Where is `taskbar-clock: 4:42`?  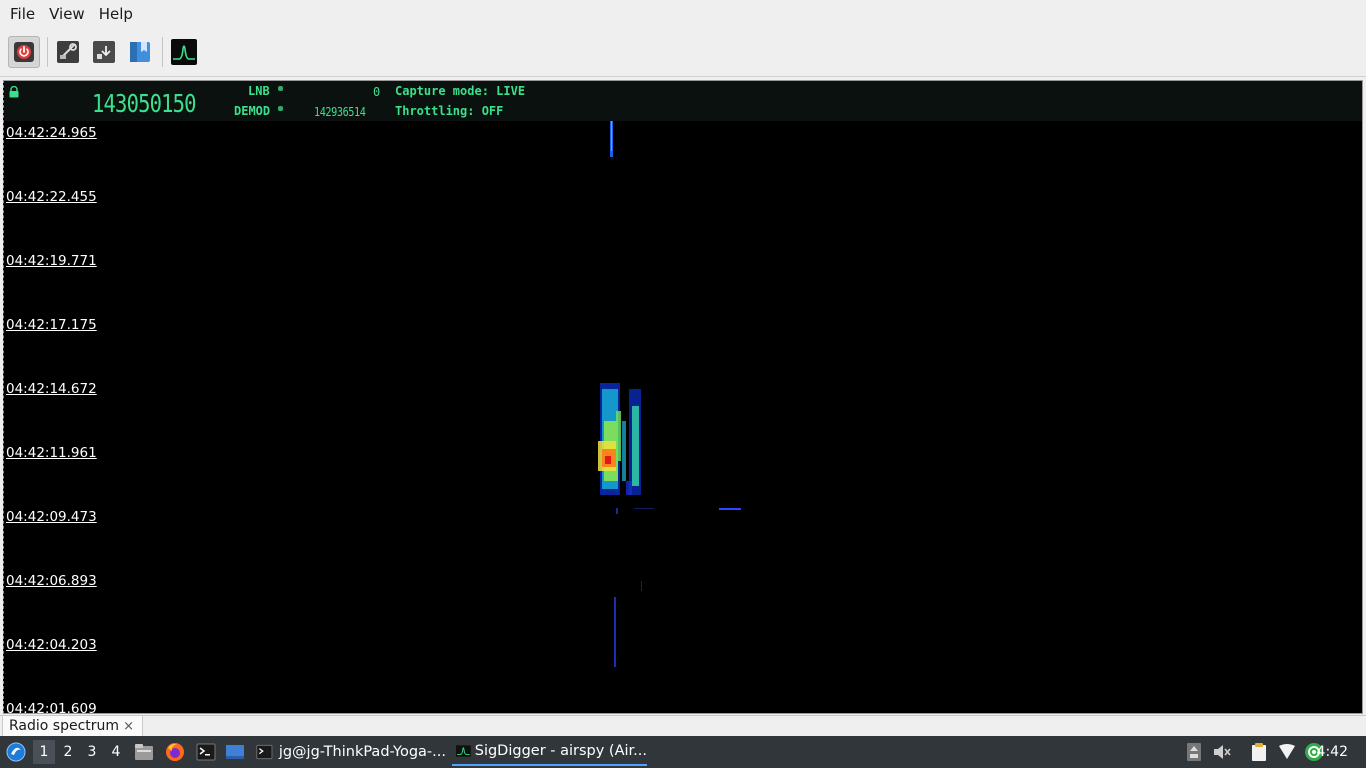 taskbar-clock: 4:42 is located at coordinates (1332, 752).